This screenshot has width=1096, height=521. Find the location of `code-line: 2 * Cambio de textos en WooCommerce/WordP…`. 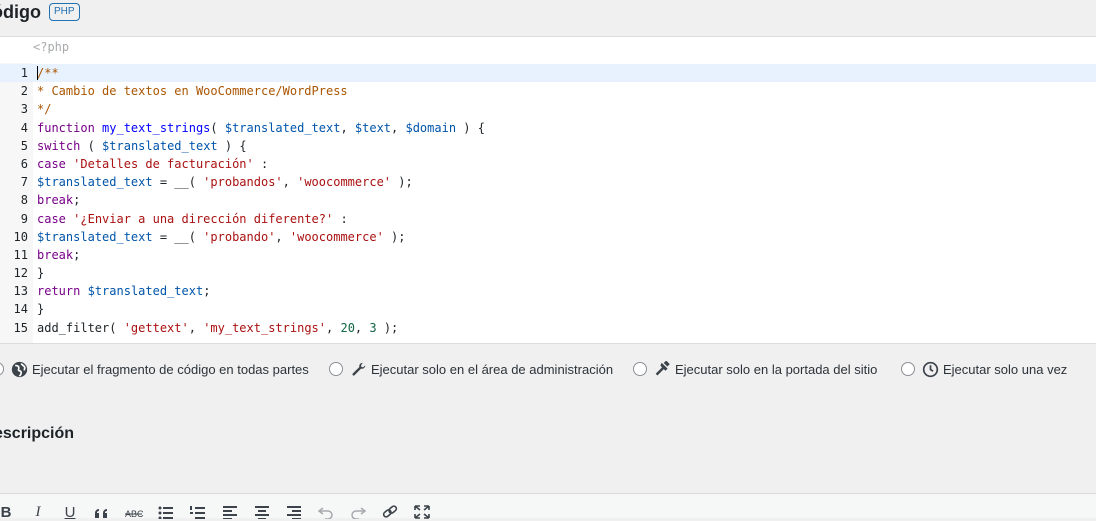

code-line: 2 * Cambio de textos en WooCommerce/WordP… is located at coordinates (548, 91).